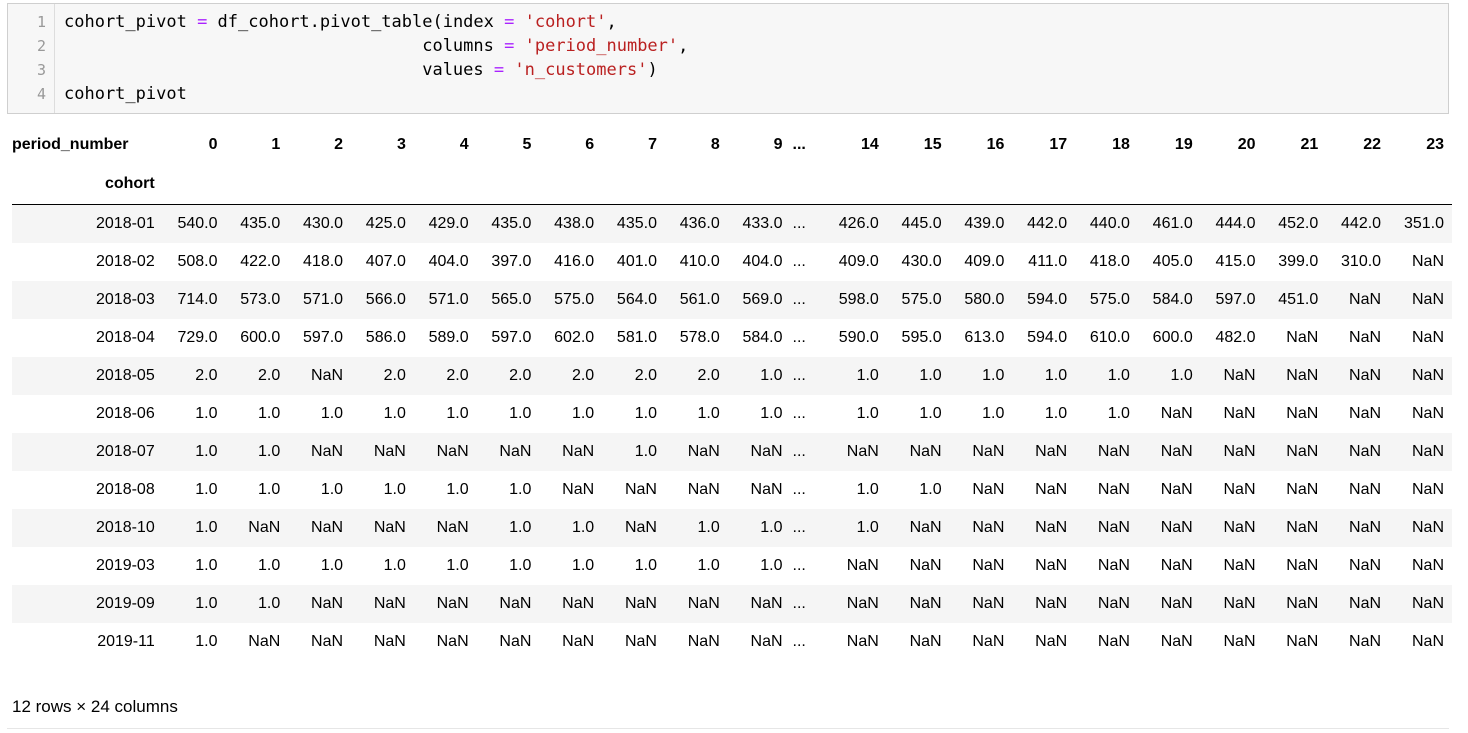 Image resolution: width=1468 pixels, height=733 pixels. Describe the element at coordinates (197, 261) in the screenshot. I see `table-cell: 508.0` at that location.